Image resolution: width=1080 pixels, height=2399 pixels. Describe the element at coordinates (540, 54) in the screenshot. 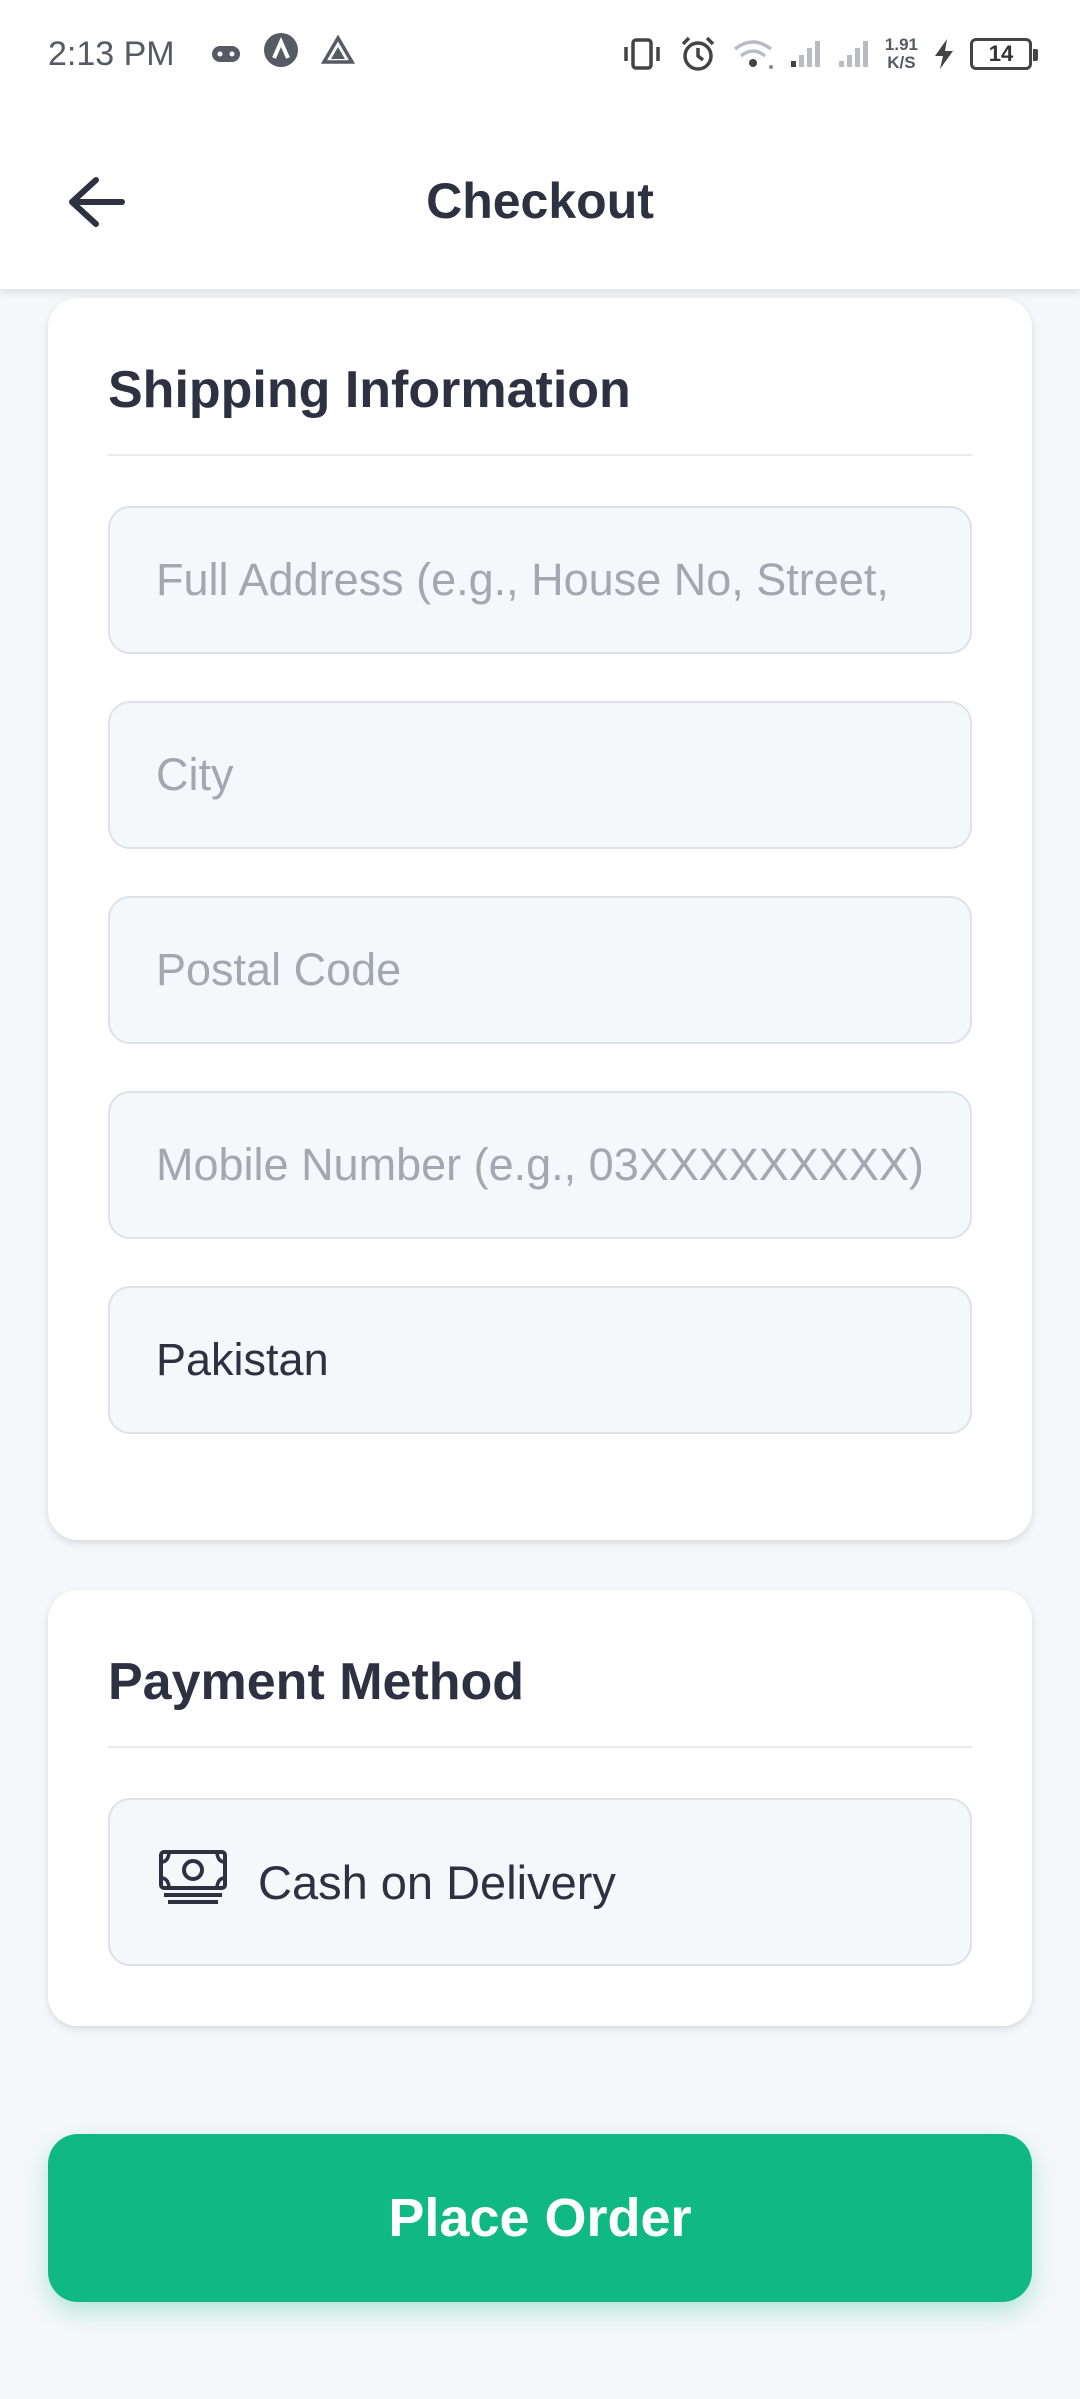

I see `status-bar: 2:13 PM 1.91 K/S 14` at that location.